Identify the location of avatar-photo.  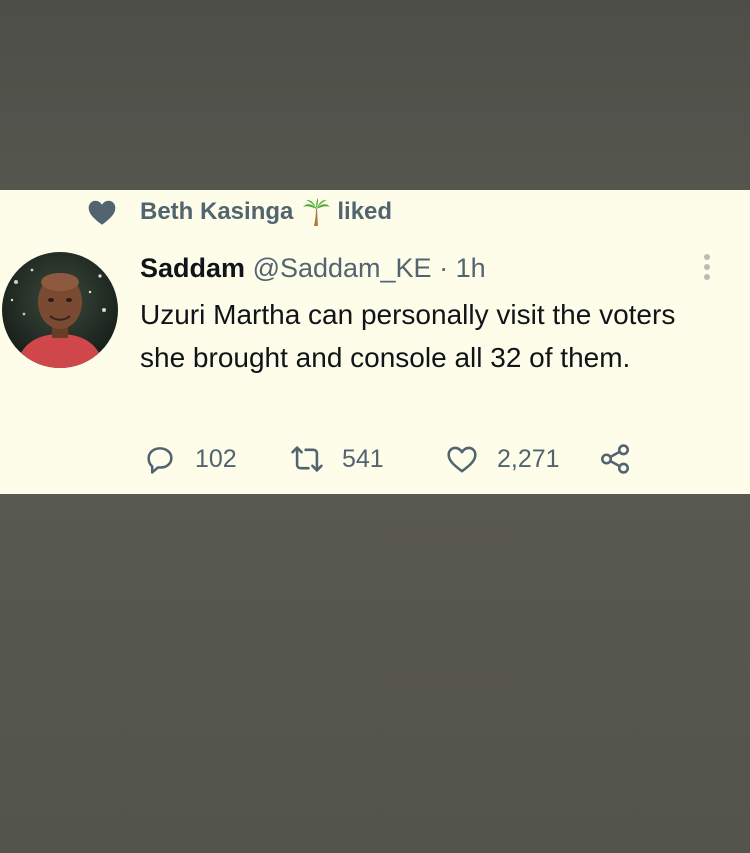
(60, 310).